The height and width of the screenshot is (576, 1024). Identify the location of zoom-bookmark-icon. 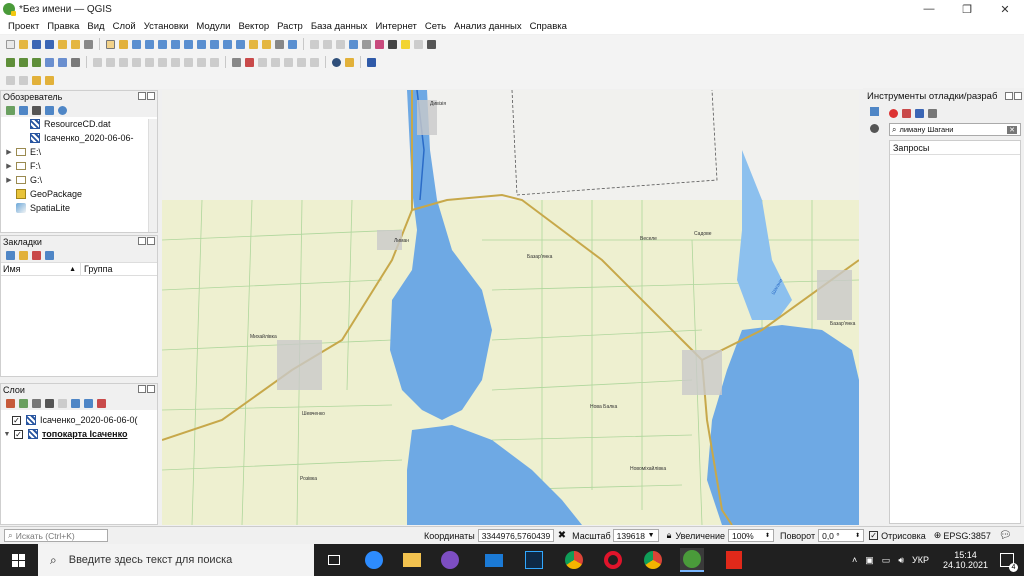
(10, 255).